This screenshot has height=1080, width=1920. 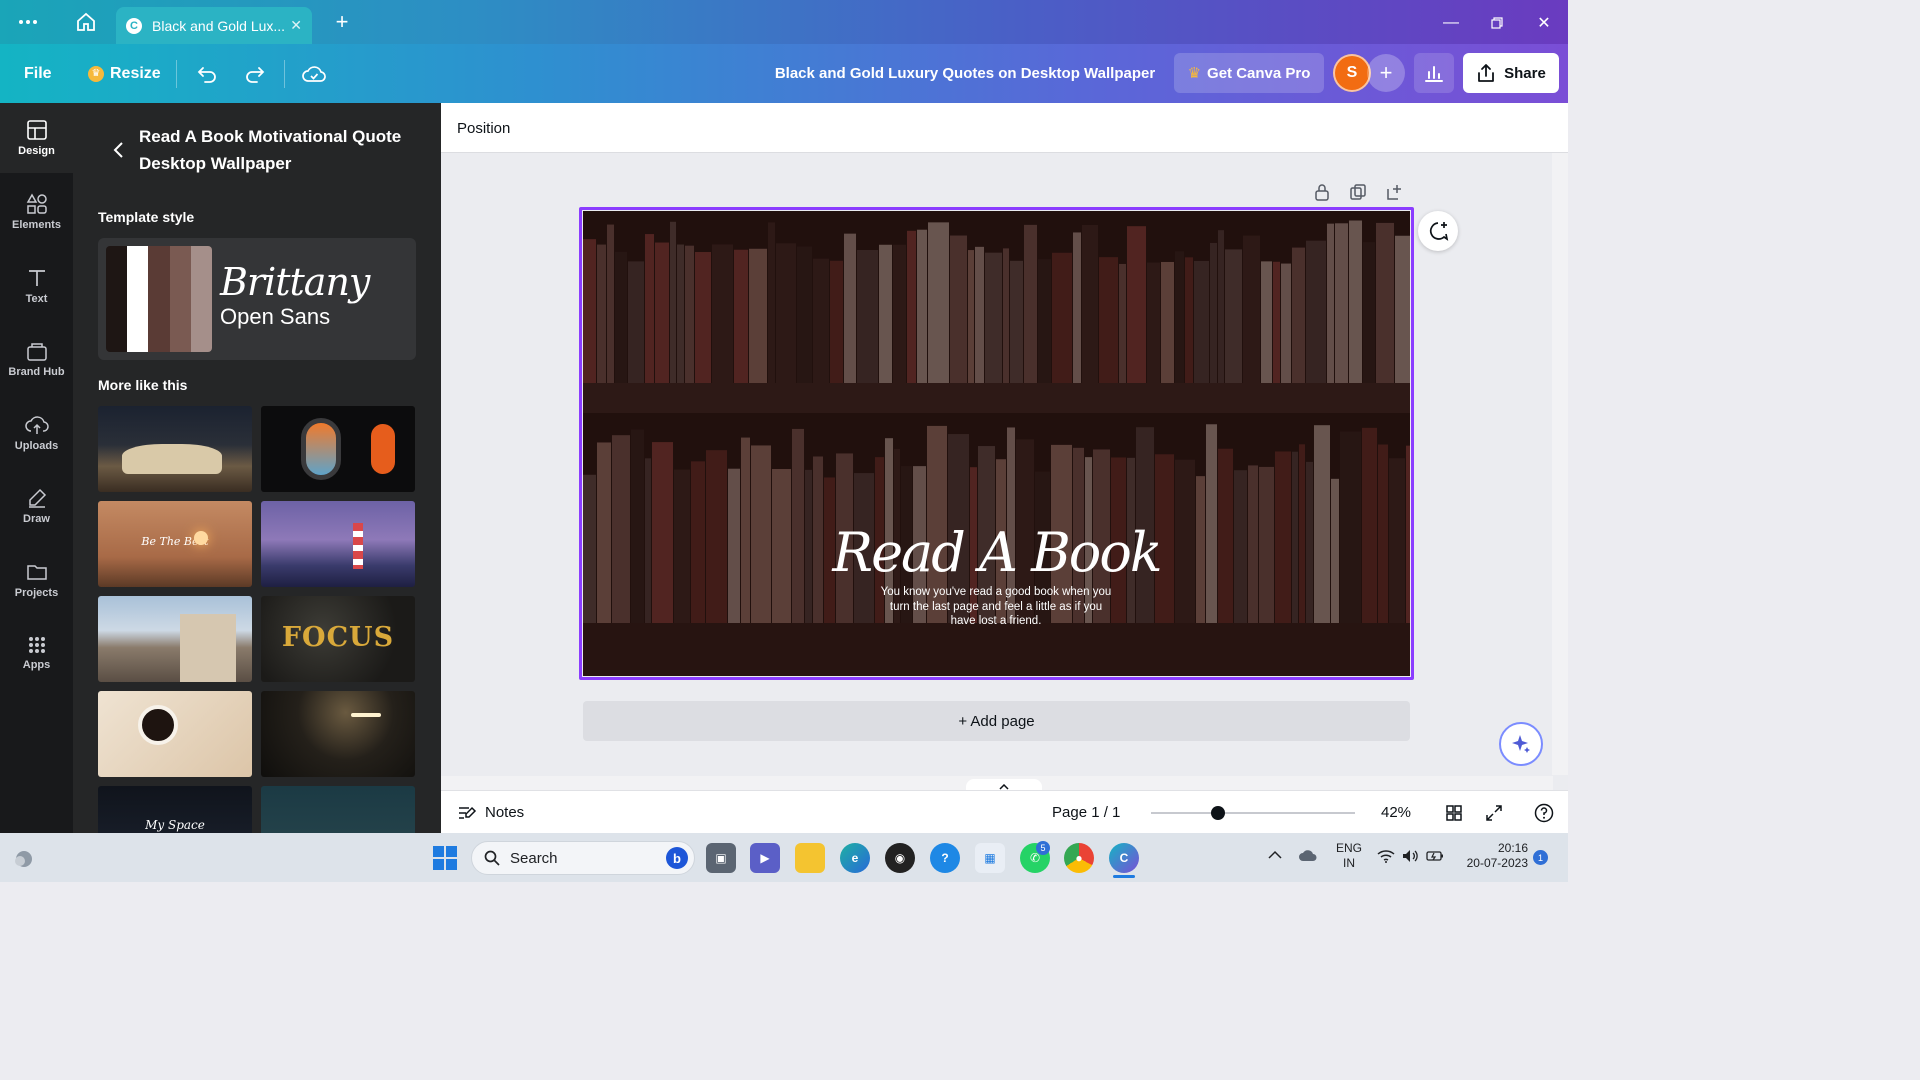 I want to click on template-thumbnail: My Space, so click(x=175, y=809).